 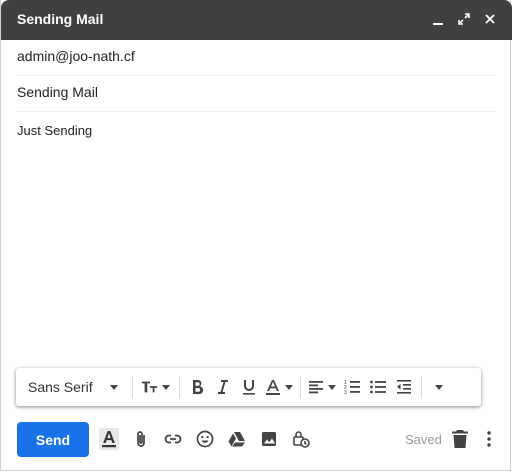 I want to click on formatting-options-icon, so click(x=109, y=439).